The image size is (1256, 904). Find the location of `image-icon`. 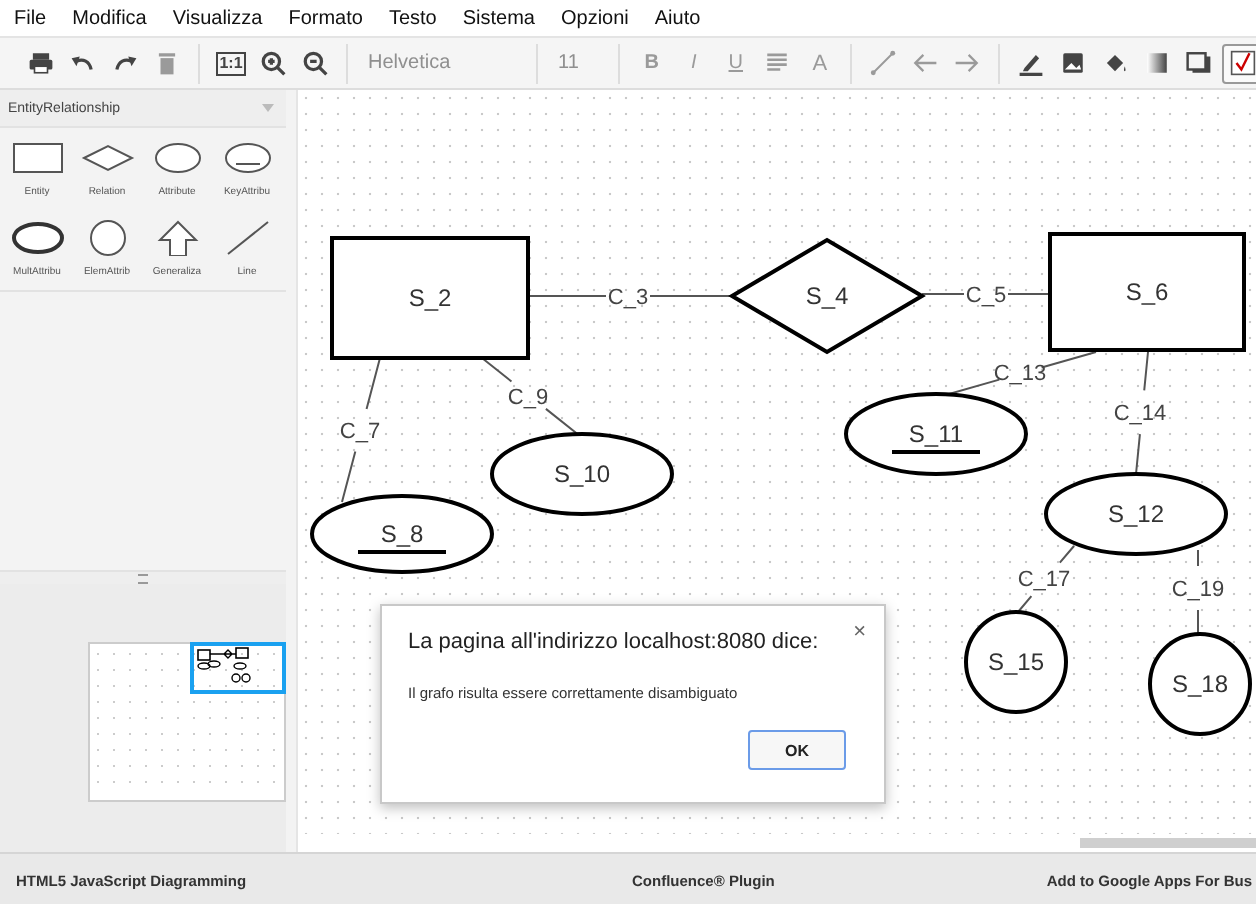

image-icon is located at coordinates (1073, 63).